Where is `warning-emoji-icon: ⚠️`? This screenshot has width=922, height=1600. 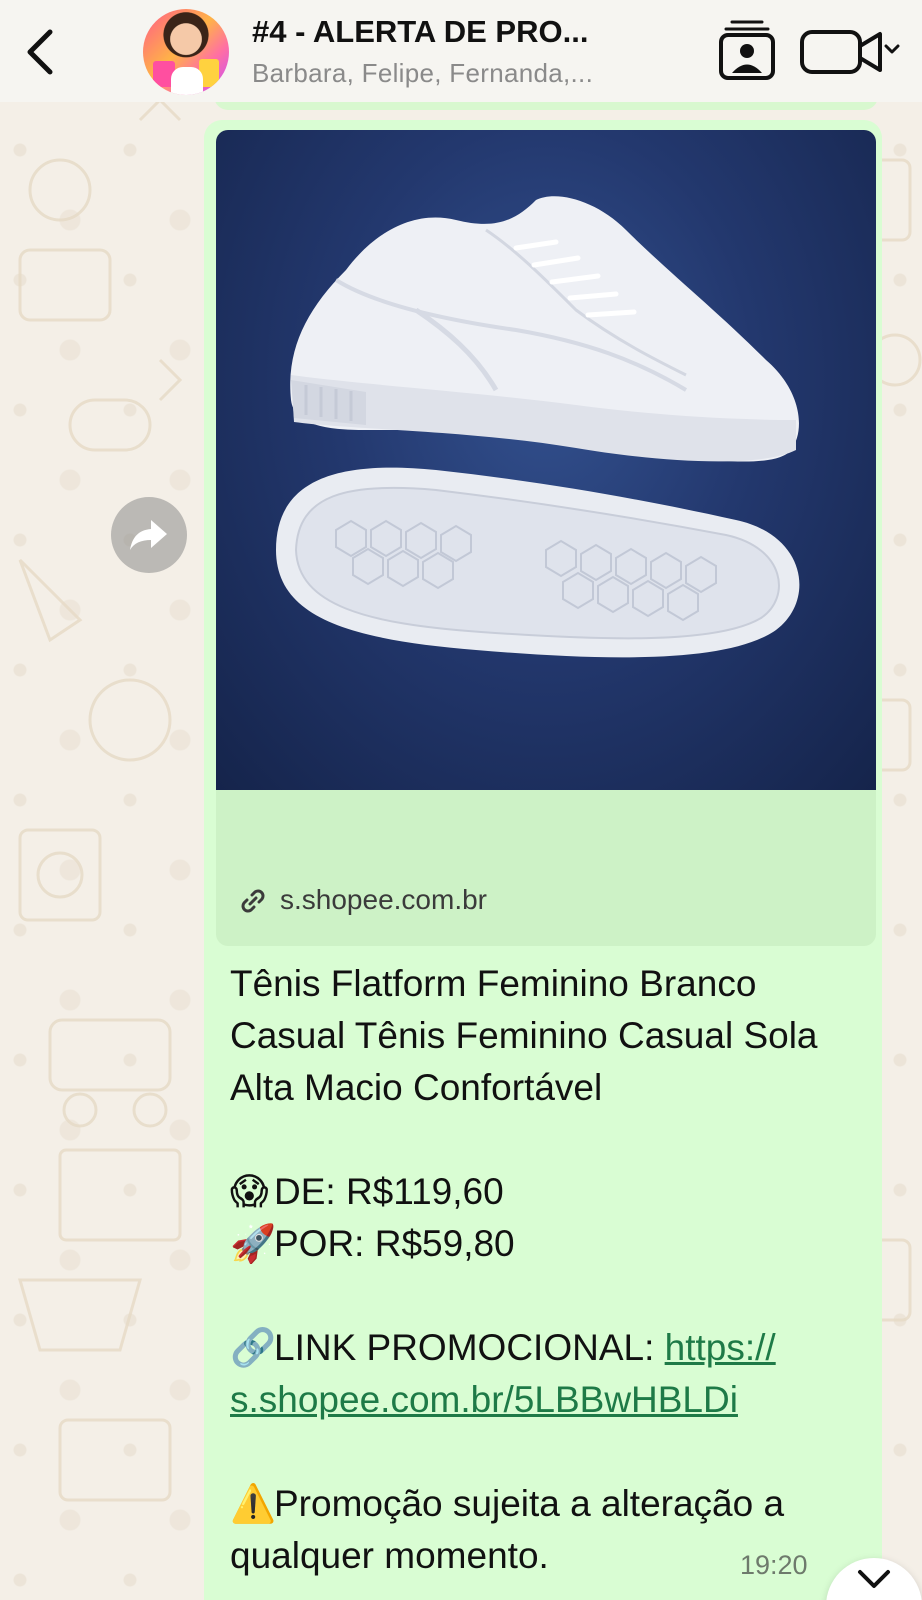 warning-emoji-icon: ⚠️ is located at coordinates (253, 1503).